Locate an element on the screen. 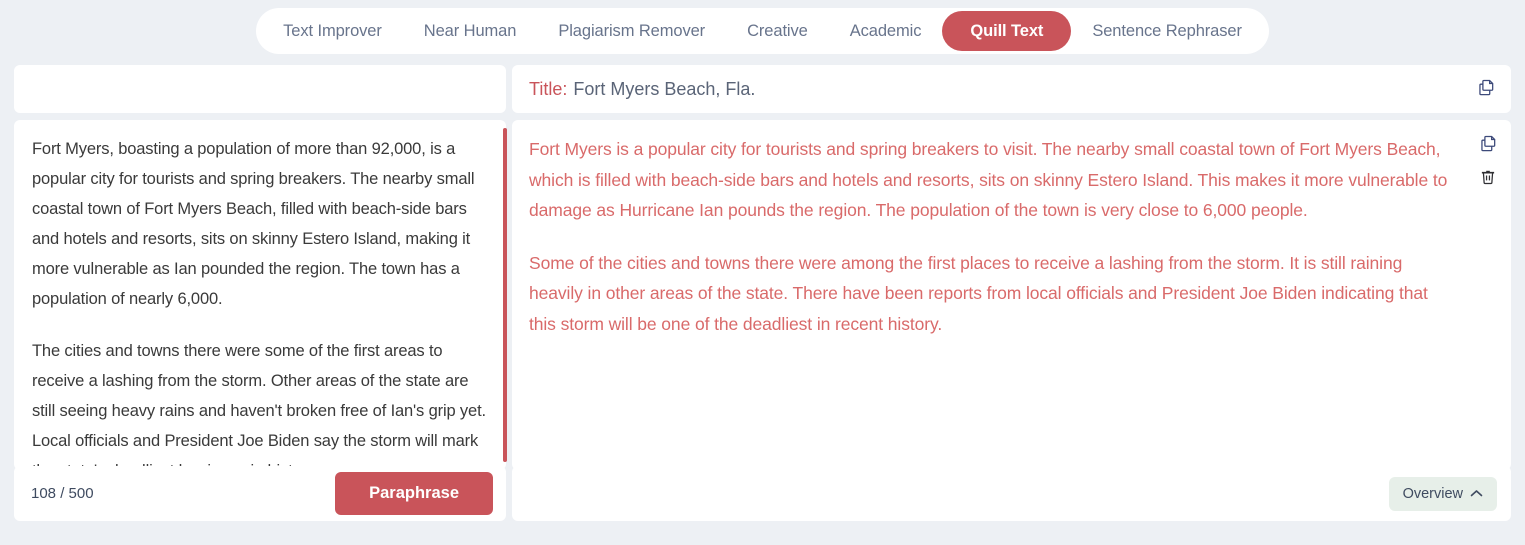  input-scrollbar-thumb is located at coordinates (505, 295).